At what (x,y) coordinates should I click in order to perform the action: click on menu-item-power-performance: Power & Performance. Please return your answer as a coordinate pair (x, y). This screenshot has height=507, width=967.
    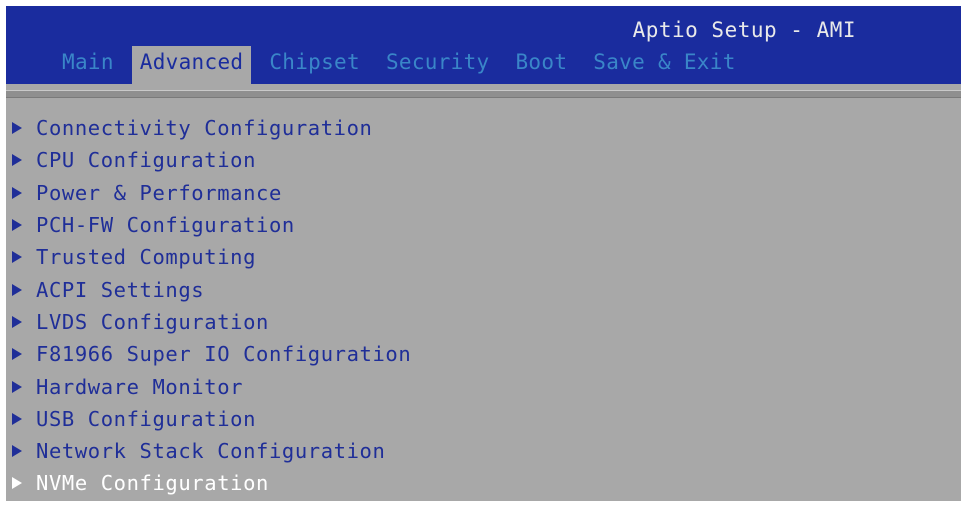
    Looking at the image, I should click on (210, 193).